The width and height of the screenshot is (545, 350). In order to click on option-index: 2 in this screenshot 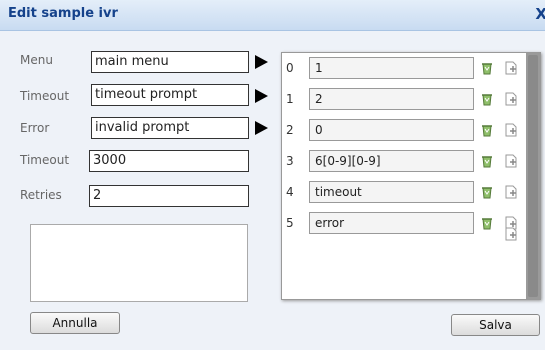, I will do `click(290, 130)`.